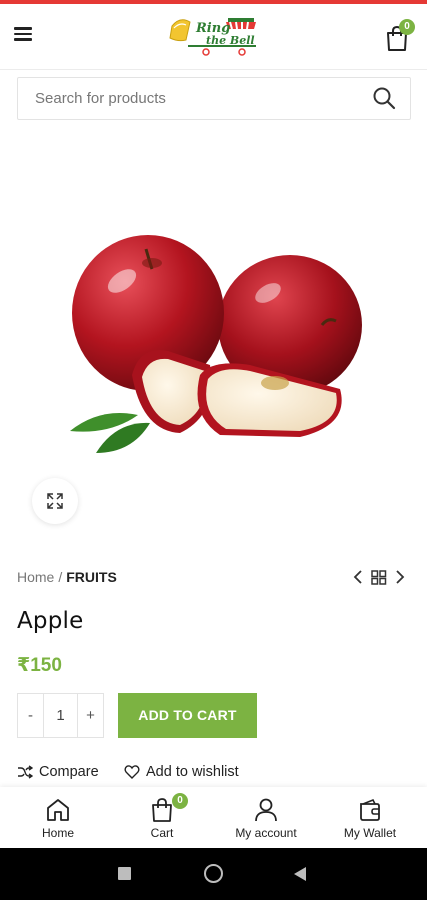 Image resolution: width=427 pixels, height=900 pixels. I want to click on add-to-wishlist-link: Add to wishlist, so click(181, 772).